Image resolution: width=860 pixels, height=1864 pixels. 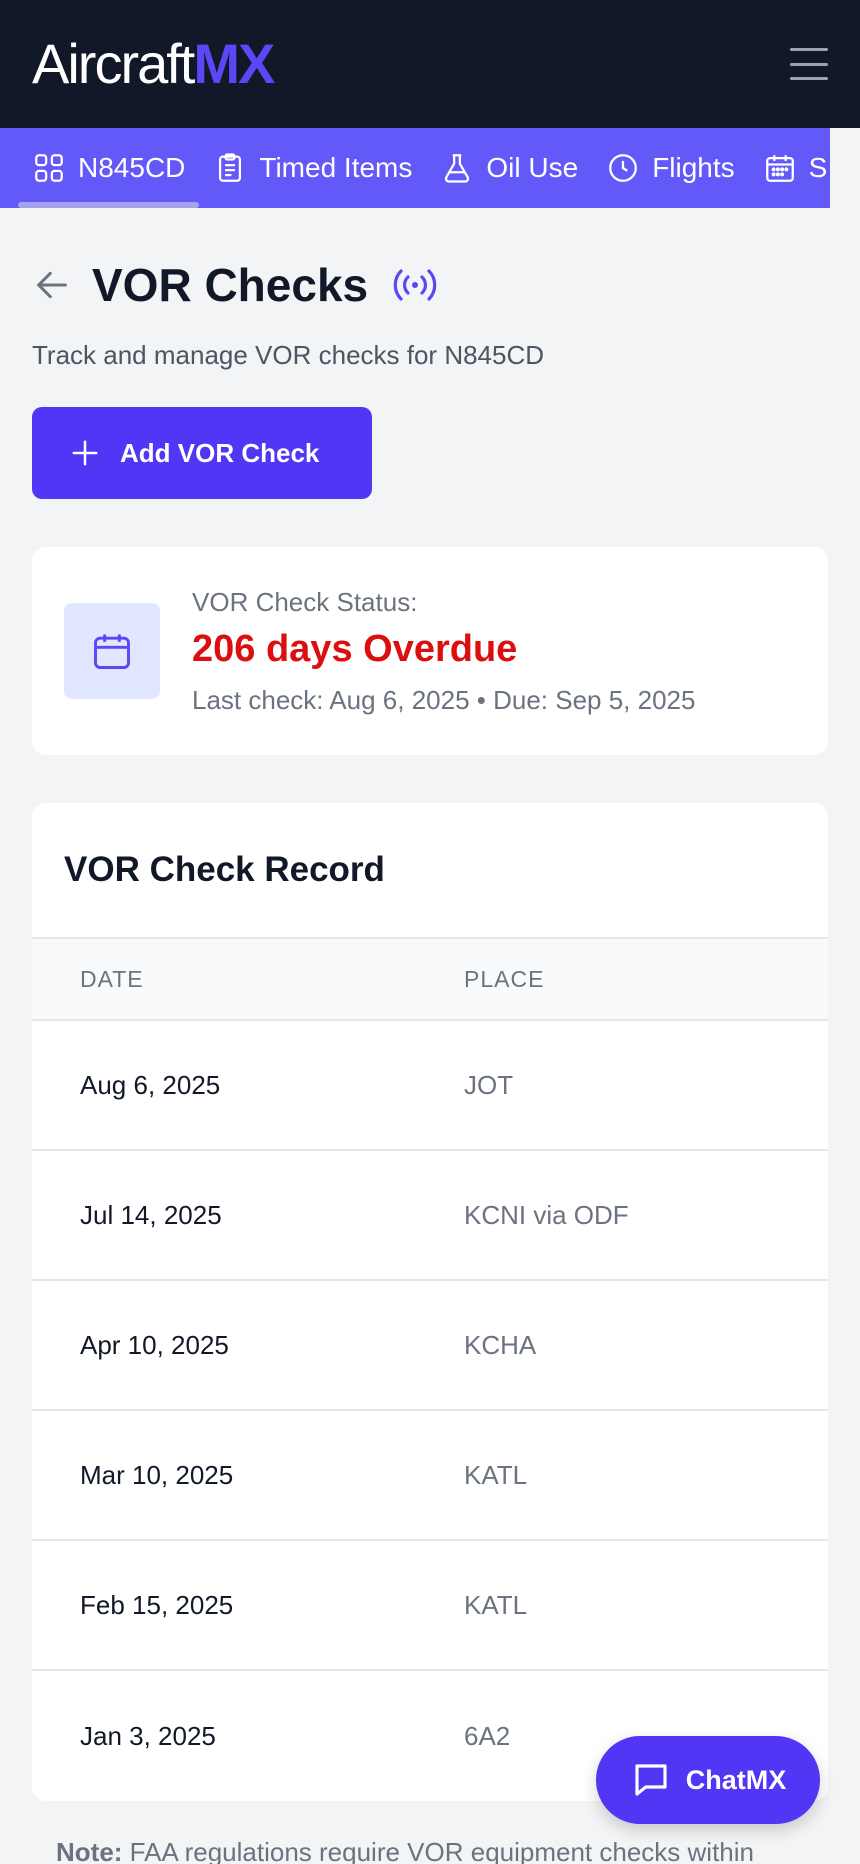 I want to click on flask-icon, so click(x=457, y=168).